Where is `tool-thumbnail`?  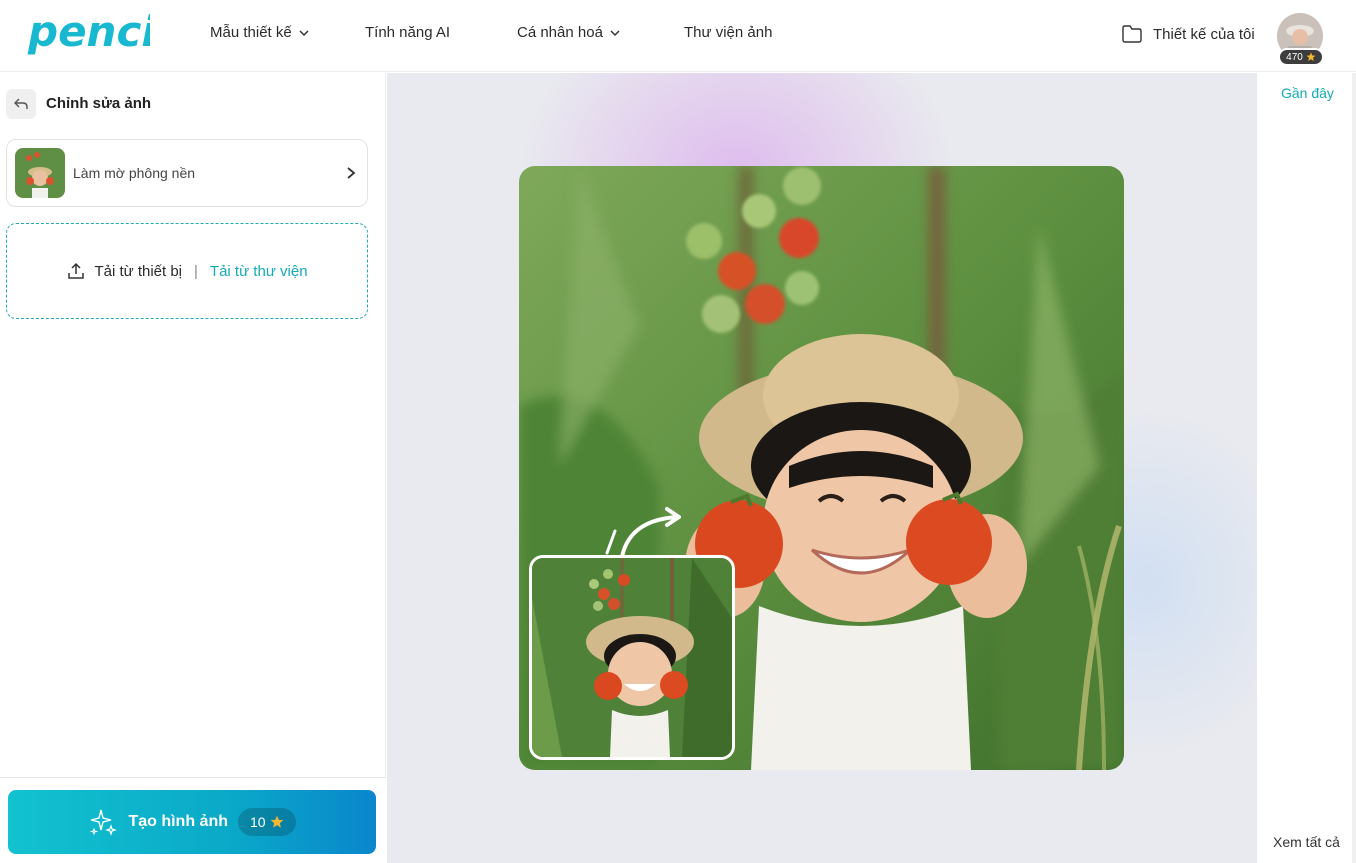
tool-thumbnail is located at coordinates (40, 173).